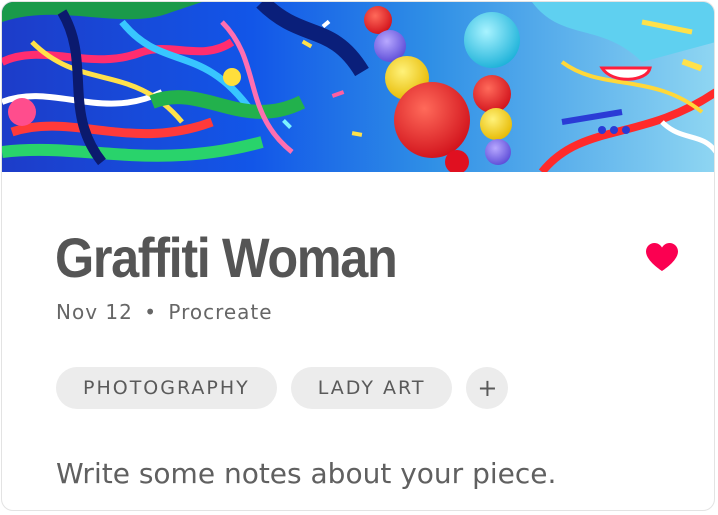 This screenshot has height=515, width=718. I want to click on notes-field: Write some notes about your piece., so click(306, 474).